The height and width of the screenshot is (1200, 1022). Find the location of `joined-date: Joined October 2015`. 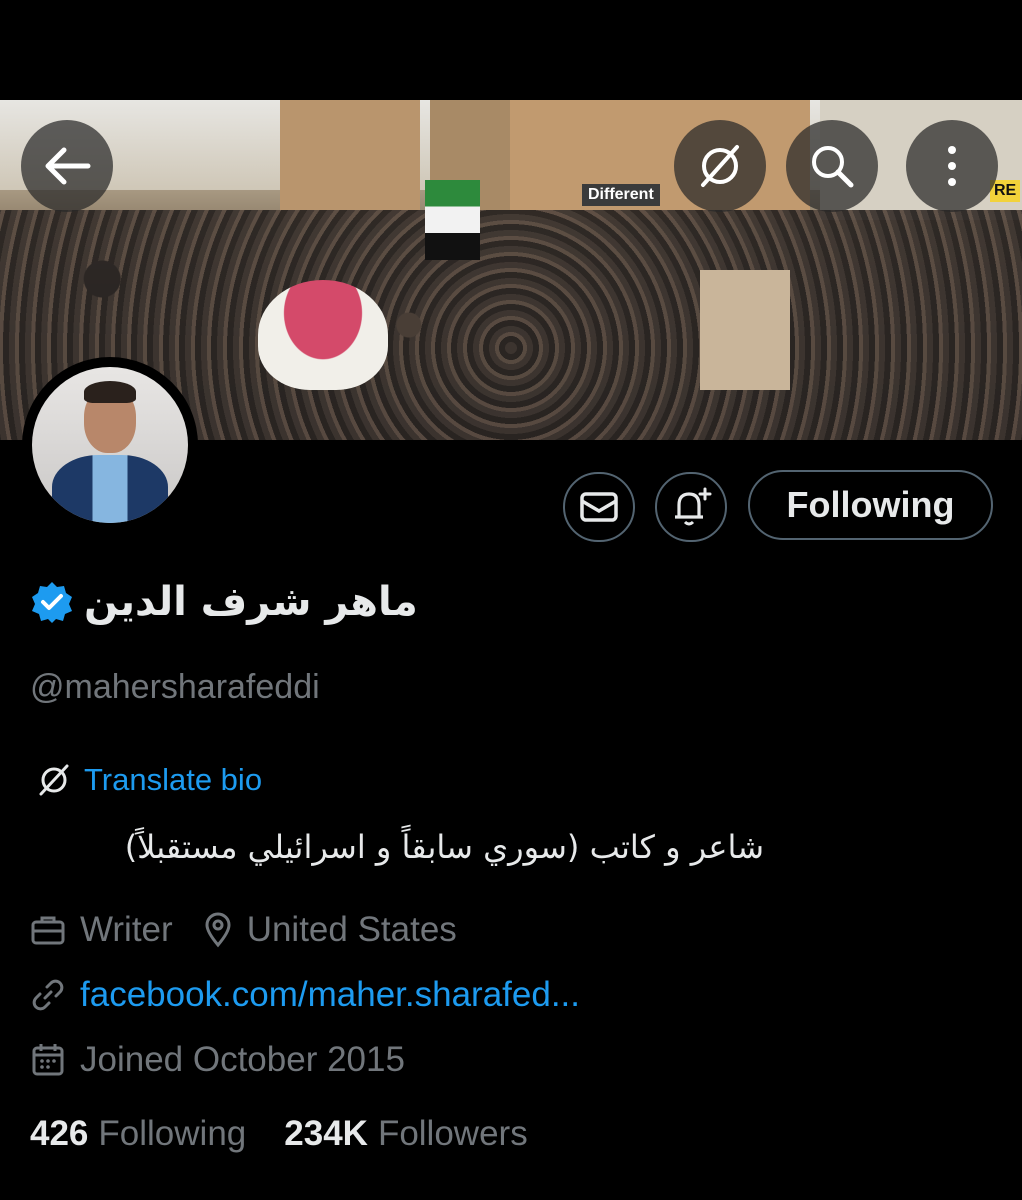

joined-date: Joined October 2015 is located at coordinates (242, 1059).